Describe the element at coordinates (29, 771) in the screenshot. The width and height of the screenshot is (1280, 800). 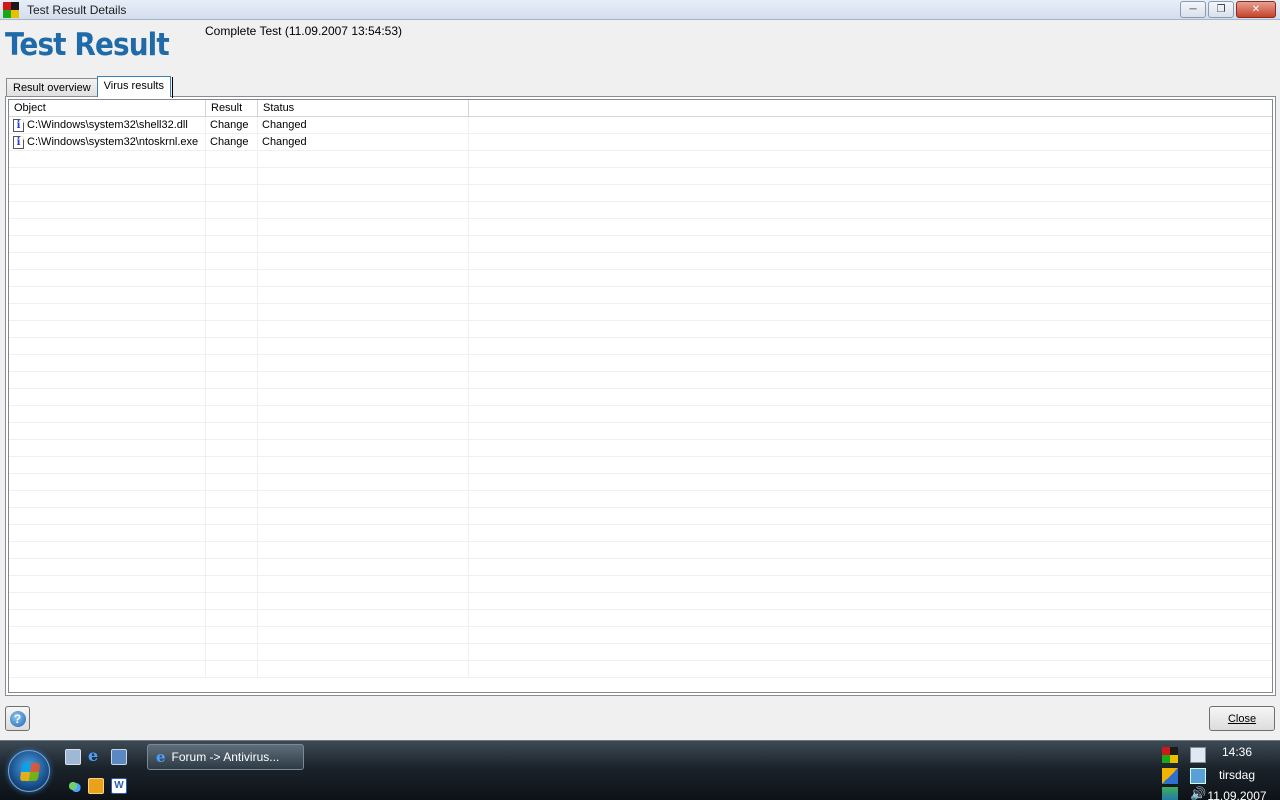
I see `start-button` at that location.